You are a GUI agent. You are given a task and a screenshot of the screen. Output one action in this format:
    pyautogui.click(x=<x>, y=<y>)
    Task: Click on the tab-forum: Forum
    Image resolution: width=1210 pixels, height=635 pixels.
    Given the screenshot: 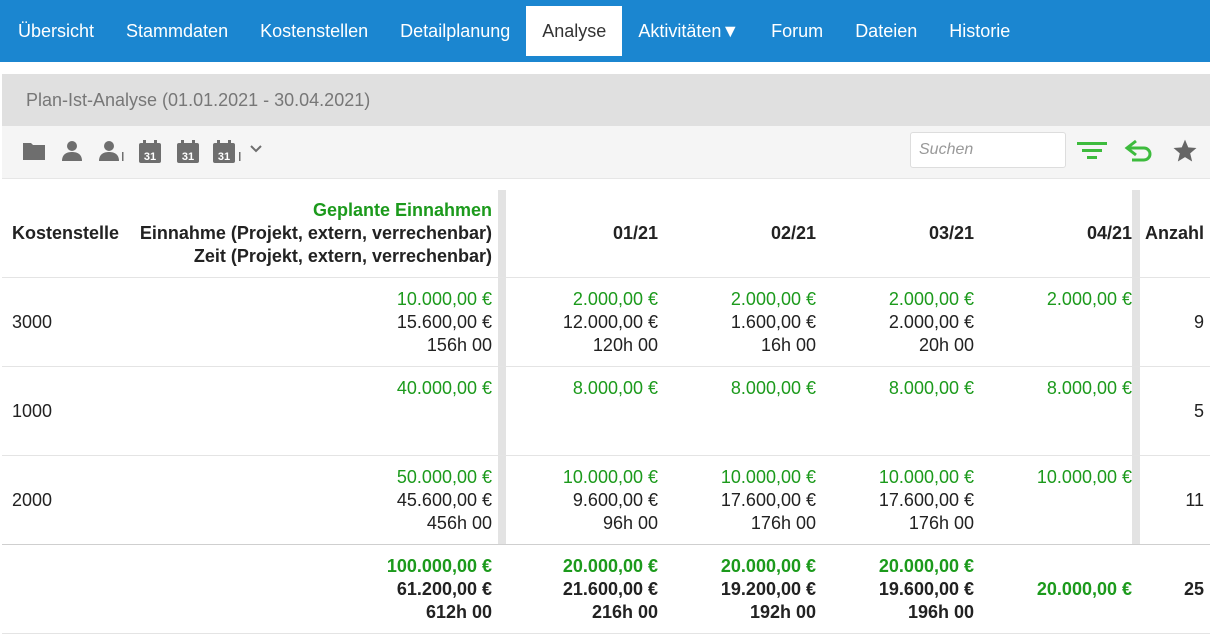 What is the action you would take?
    pyautogui.click(x=797, y=31)
    